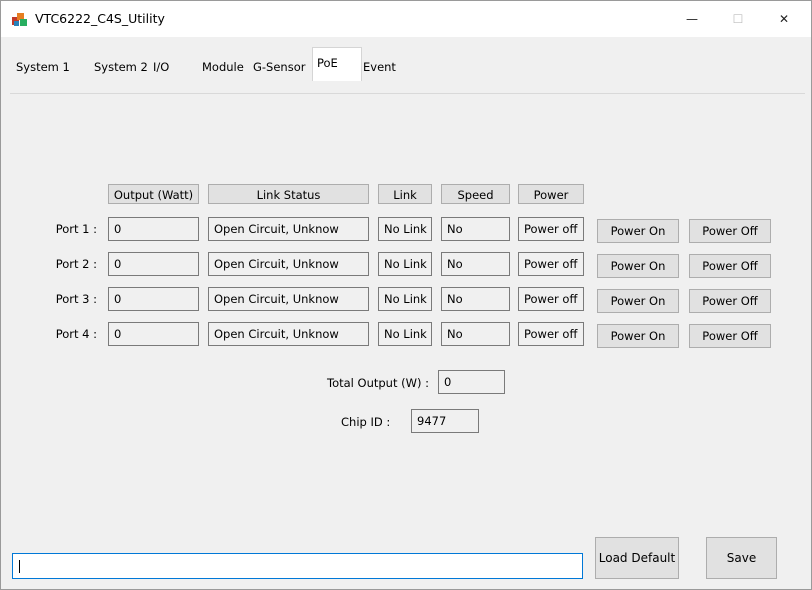  Describe the element at coordinates (288, 194) in the screenshot. I see `header-link-status: Link Status` at that location.